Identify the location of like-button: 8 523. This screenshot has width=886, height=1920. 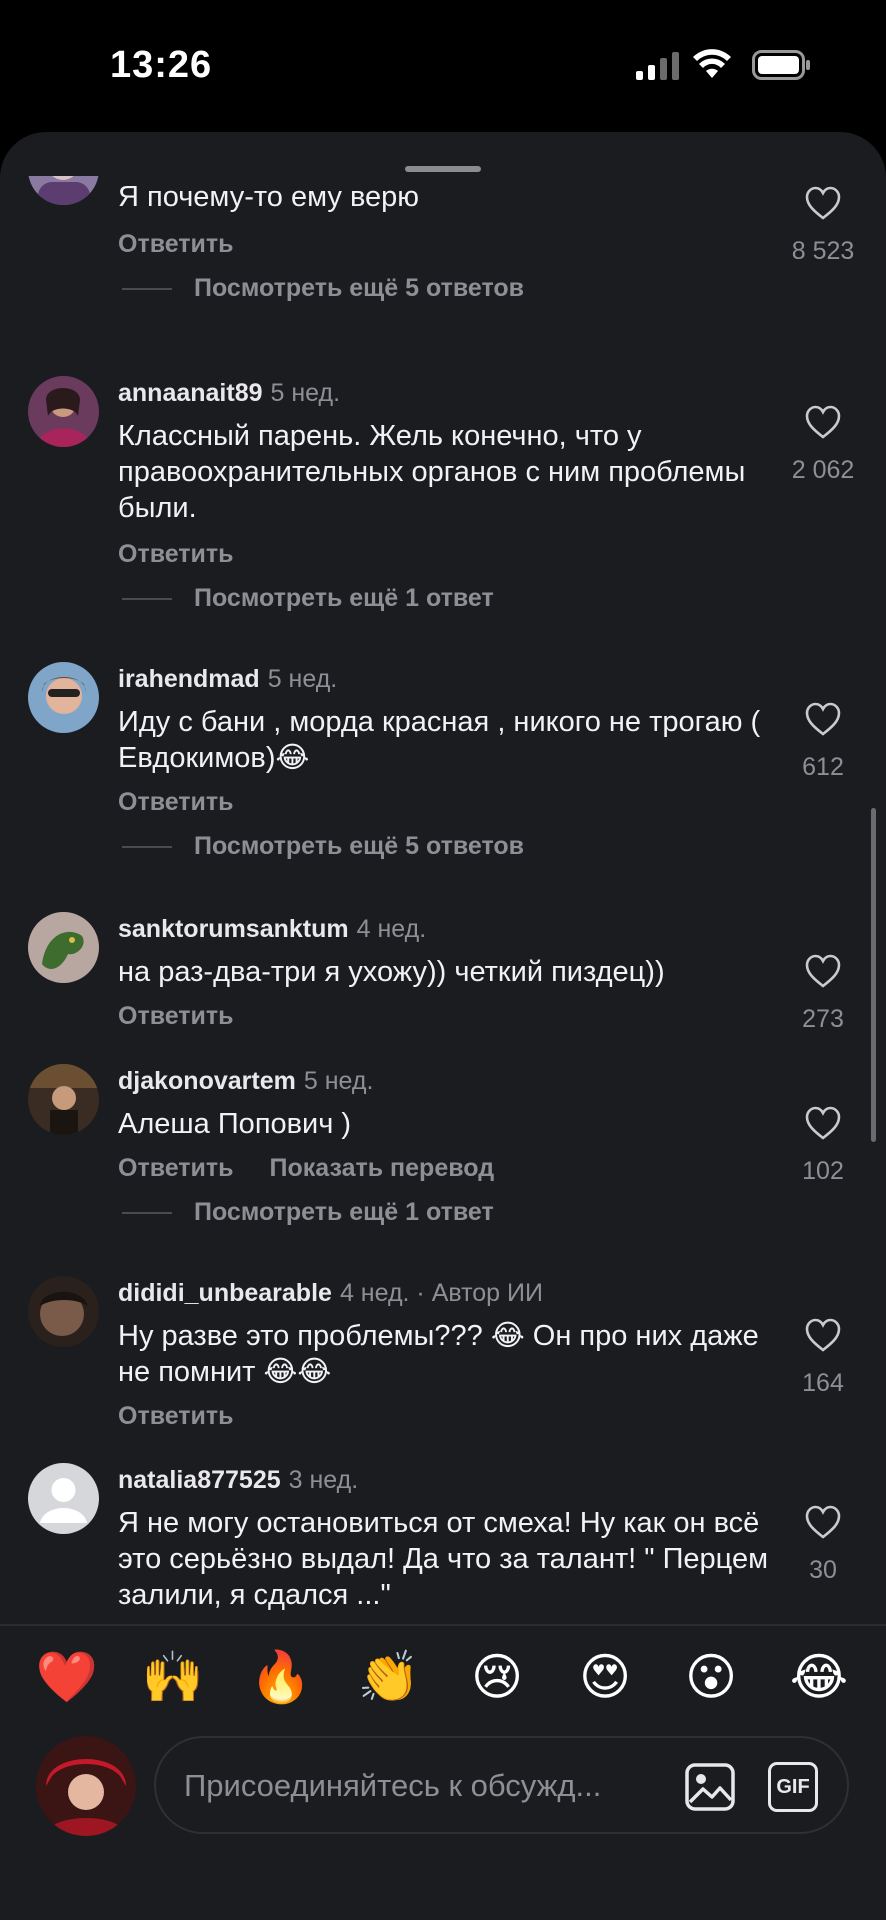
(823, 226).